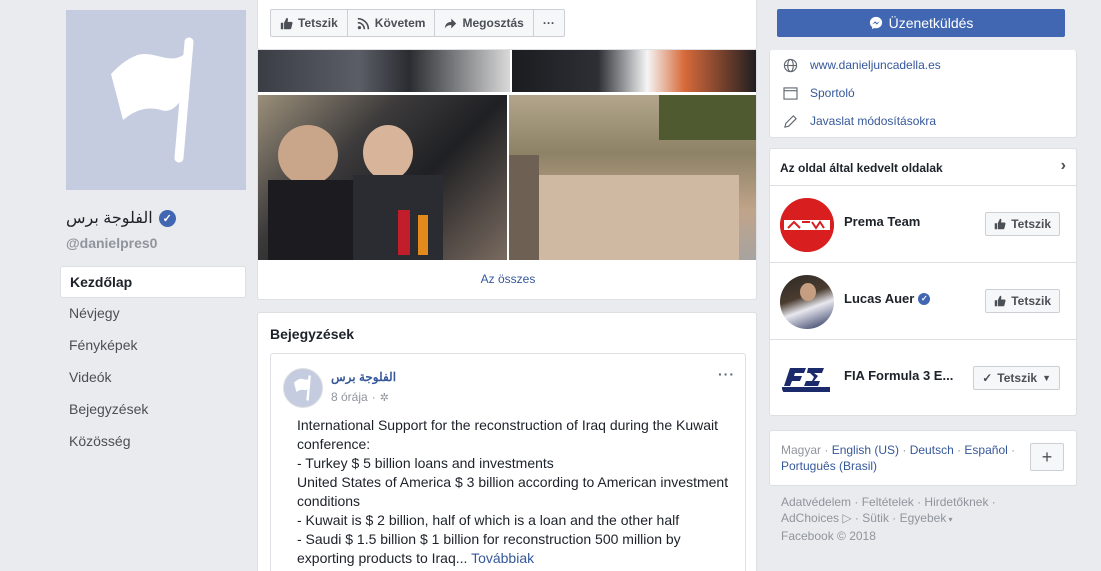  Describe the element at coordinates (153, 442) in the screenshot. I see `nav-item-community: Közösség` at that location.